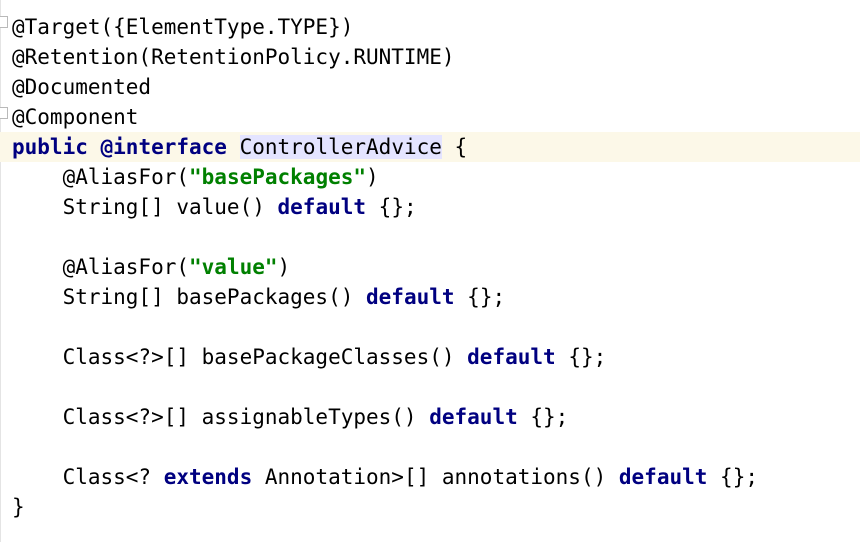 The height and width of the screenshot is (542, 860). Describe the element at coordinates (436, 207) in the screenshot. I see `code-line: String[] value() default {};` at that location.